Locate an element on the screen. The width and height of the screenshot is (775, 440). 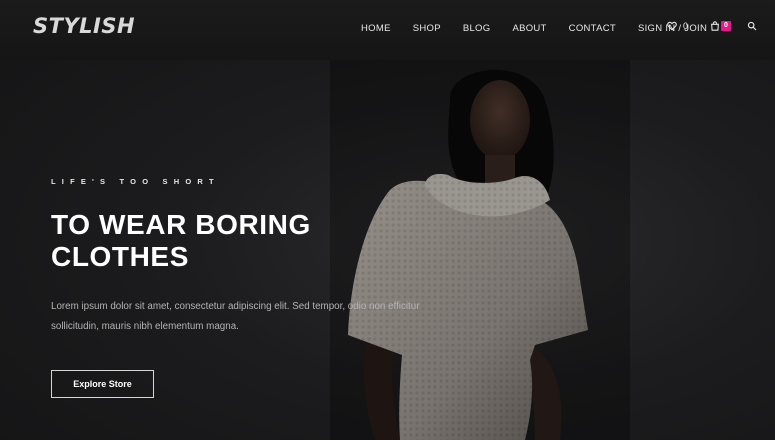
explore-store-button: Explore Store is located at coordinates (102, 384).